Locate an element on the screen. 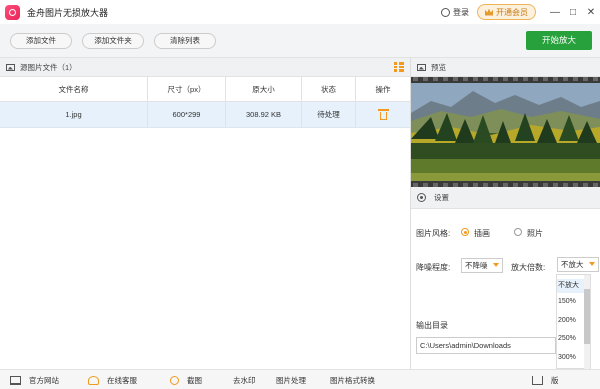  bottom-bar: 官方网站 在线客服 截图 去水印 图片处理 图片格式转换 版 is located at coordinates (300, 379).